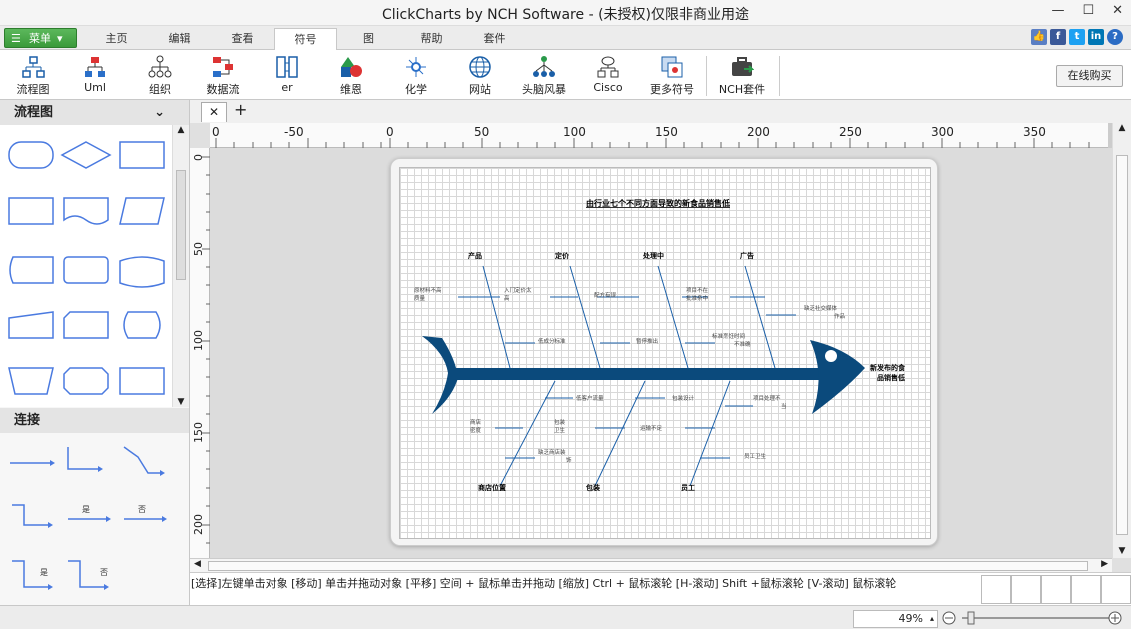 The width and height of the screenshot is (1131, 629). What do you see at coordinates (305, 39) in the screenshot?
I see `tab-symbols: 符号` at bounding box center [305, 39].